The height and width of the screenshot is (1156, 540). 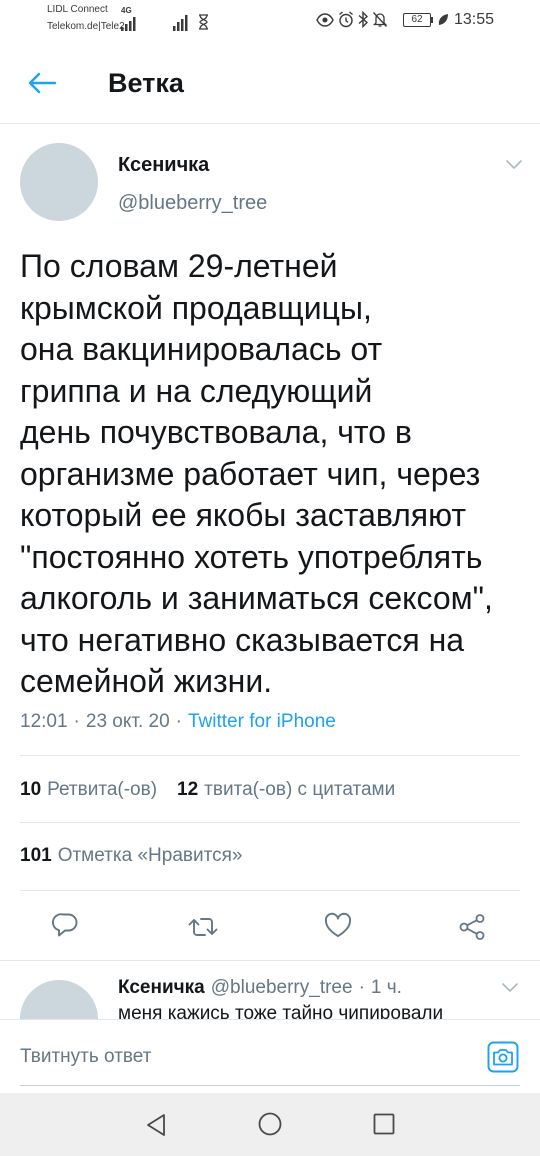 I want to click on tweet-menu-button, so click(x=514, y=164).